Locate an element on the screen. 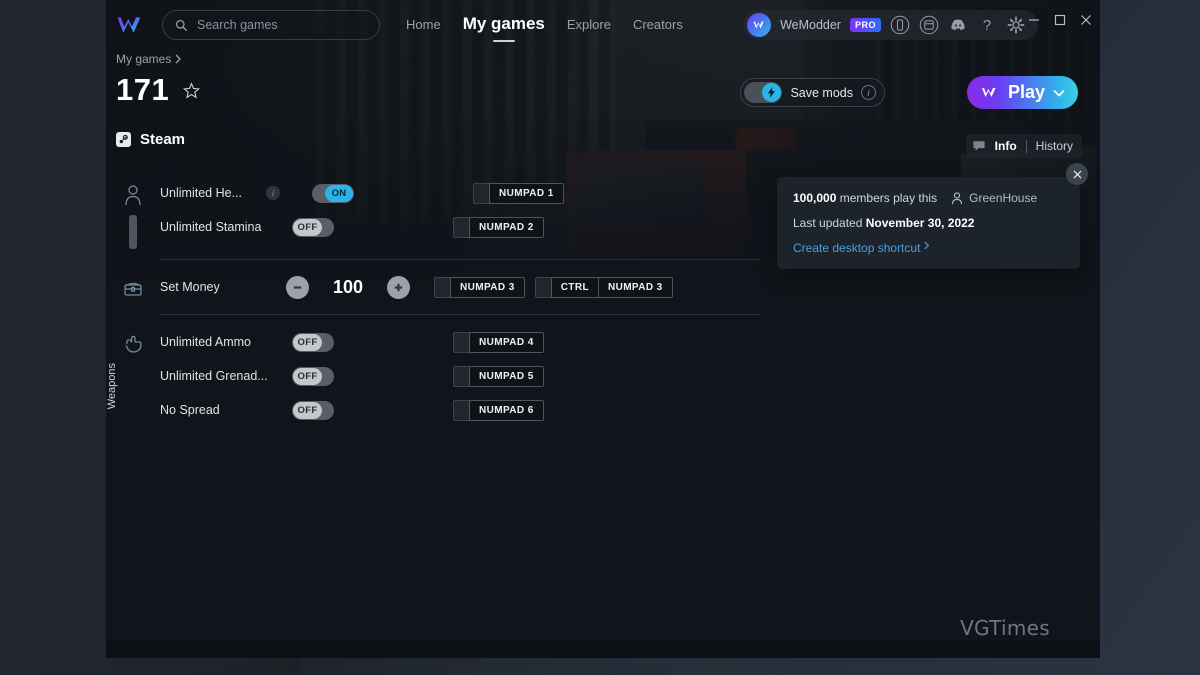 The width and height of the screenshot is (1200, 675). group-divider is located at coordinates (460, 314).